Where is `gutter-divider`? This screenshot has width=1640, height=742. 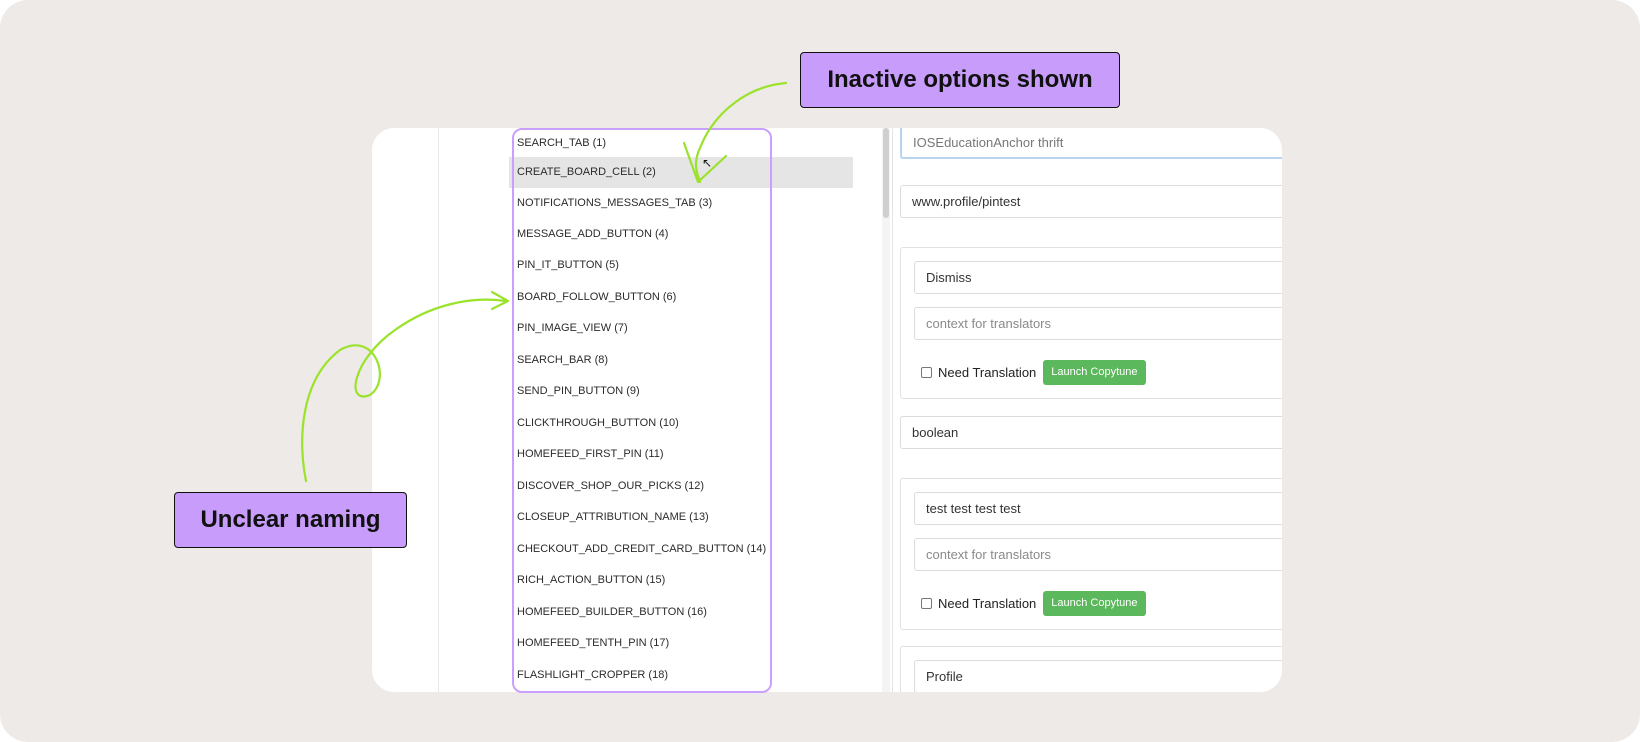
gutter-divider is located at coordinates (438, 410).